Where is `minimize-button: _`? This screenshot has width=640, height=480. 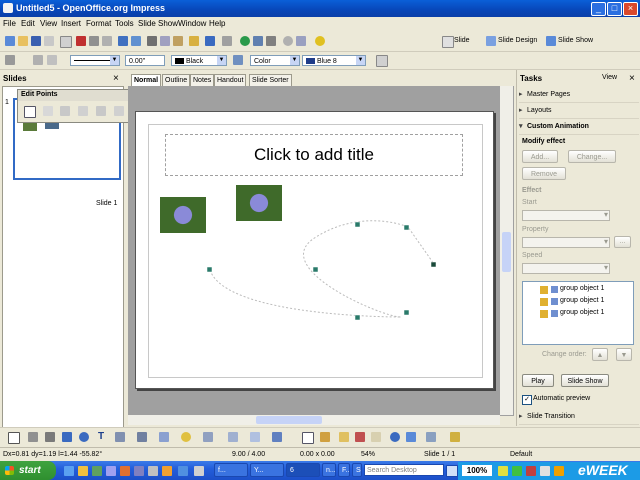 minimize-button: _ is located at coordinates (598, 9).